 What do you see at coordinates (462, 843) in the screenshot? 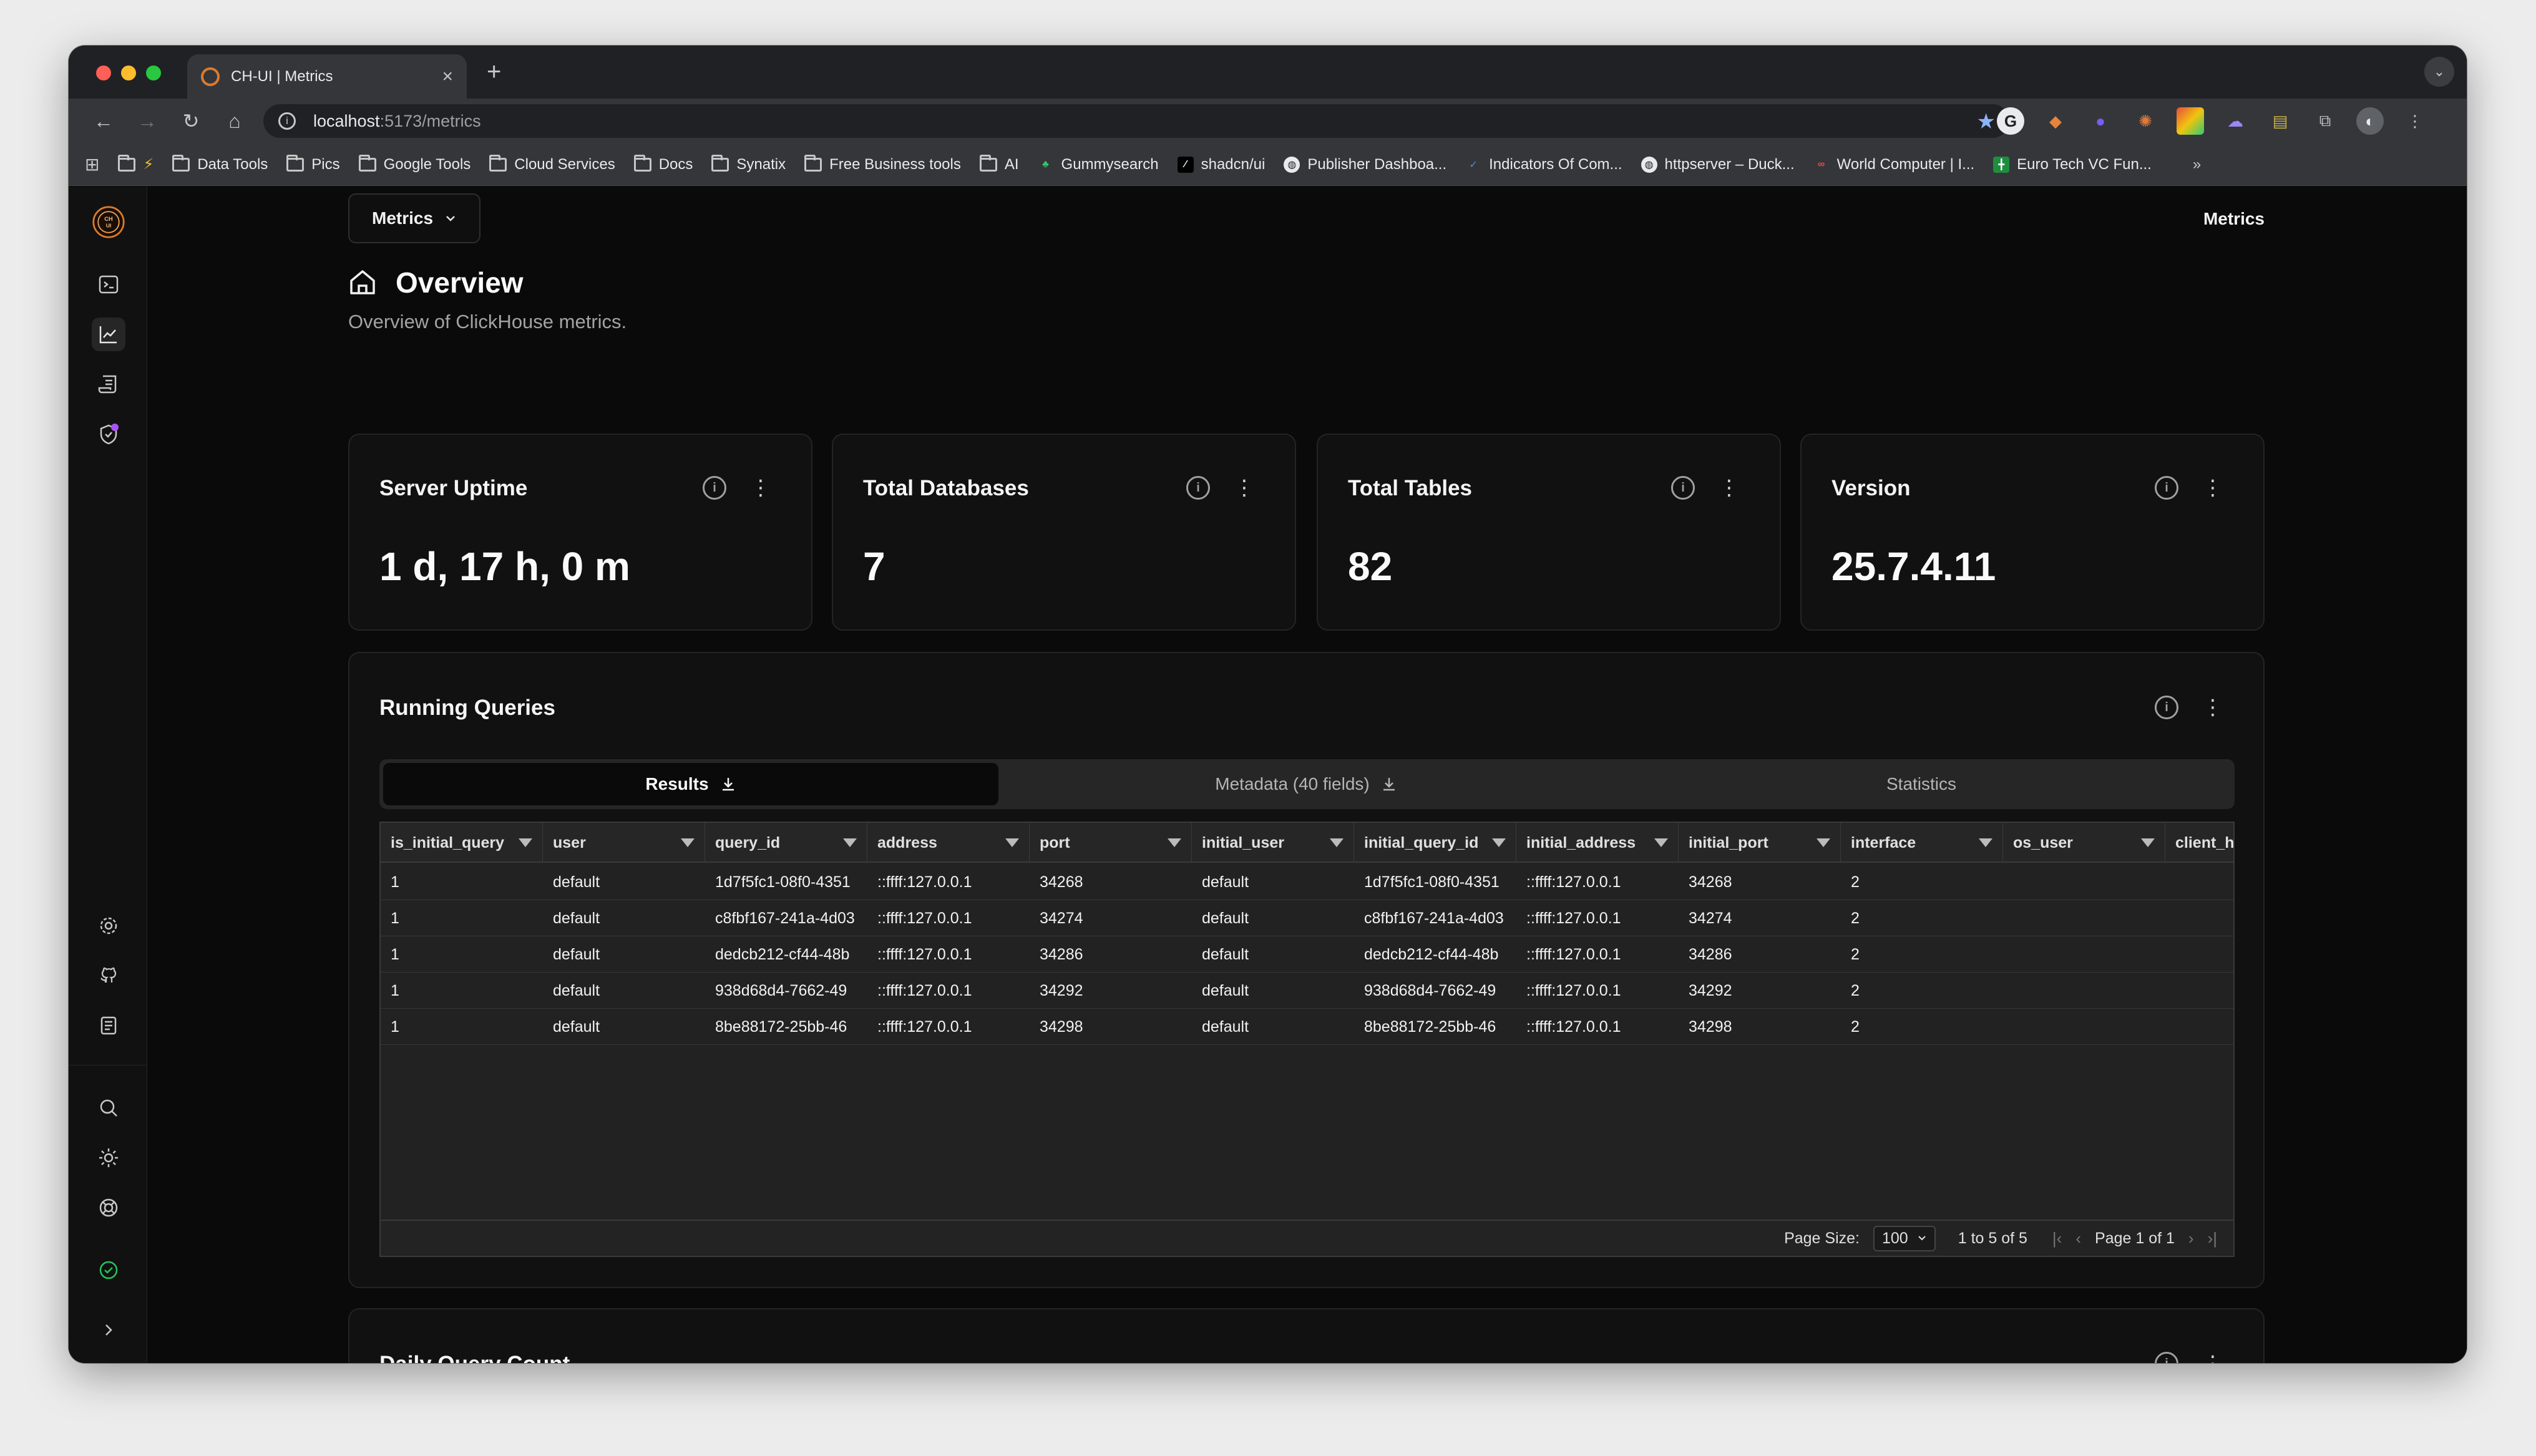
I see `column-header: is_initial_query` at bounding box center [462, 843].